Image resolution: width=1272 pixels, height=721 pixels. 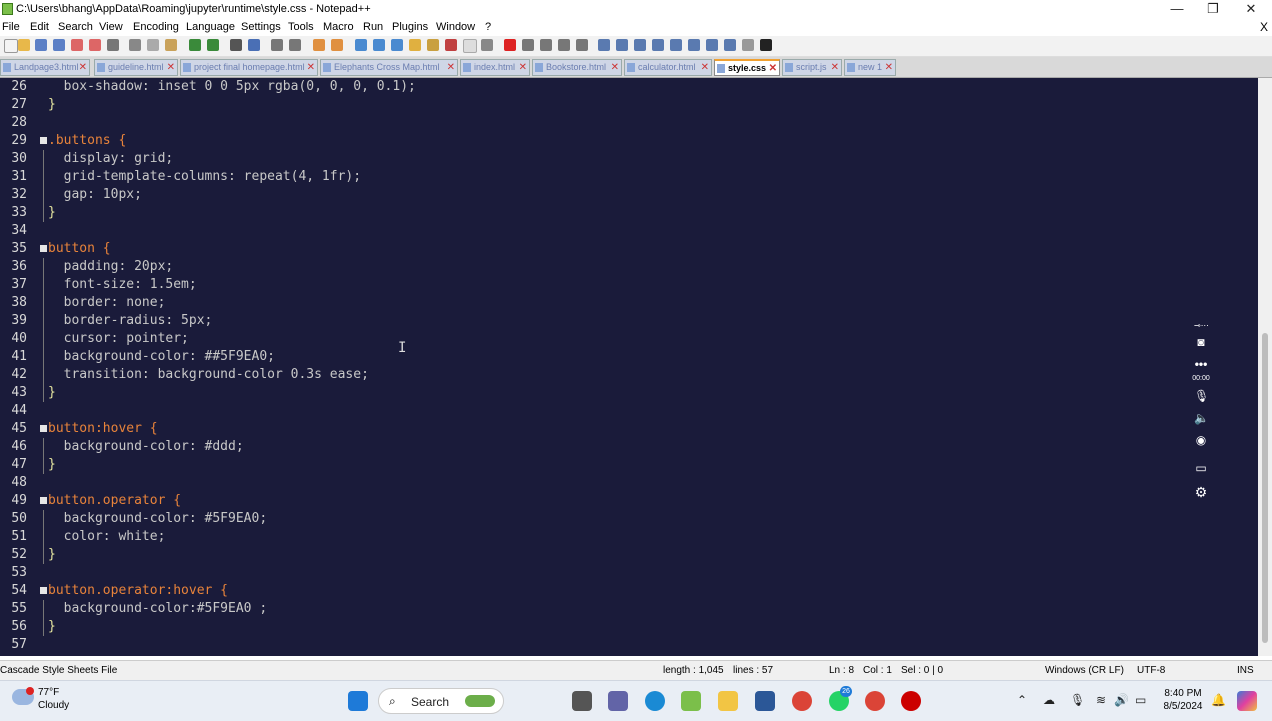 I want to click on windows-start-icon, so click(x=358, y=701).